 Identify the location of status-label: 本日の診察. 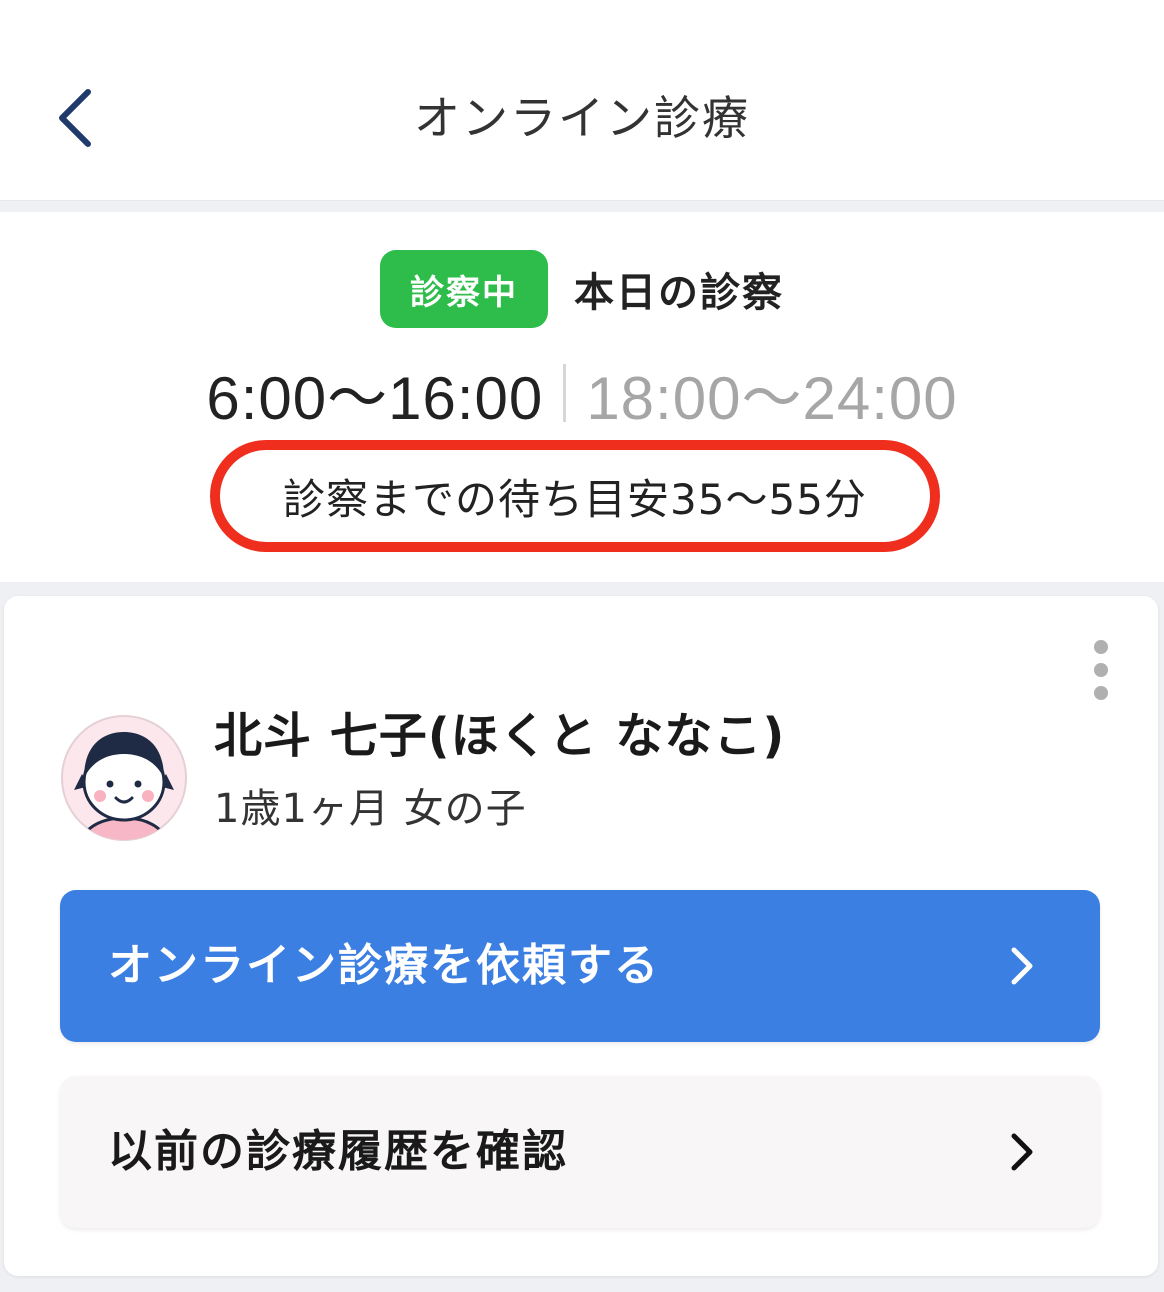
(679, 293).